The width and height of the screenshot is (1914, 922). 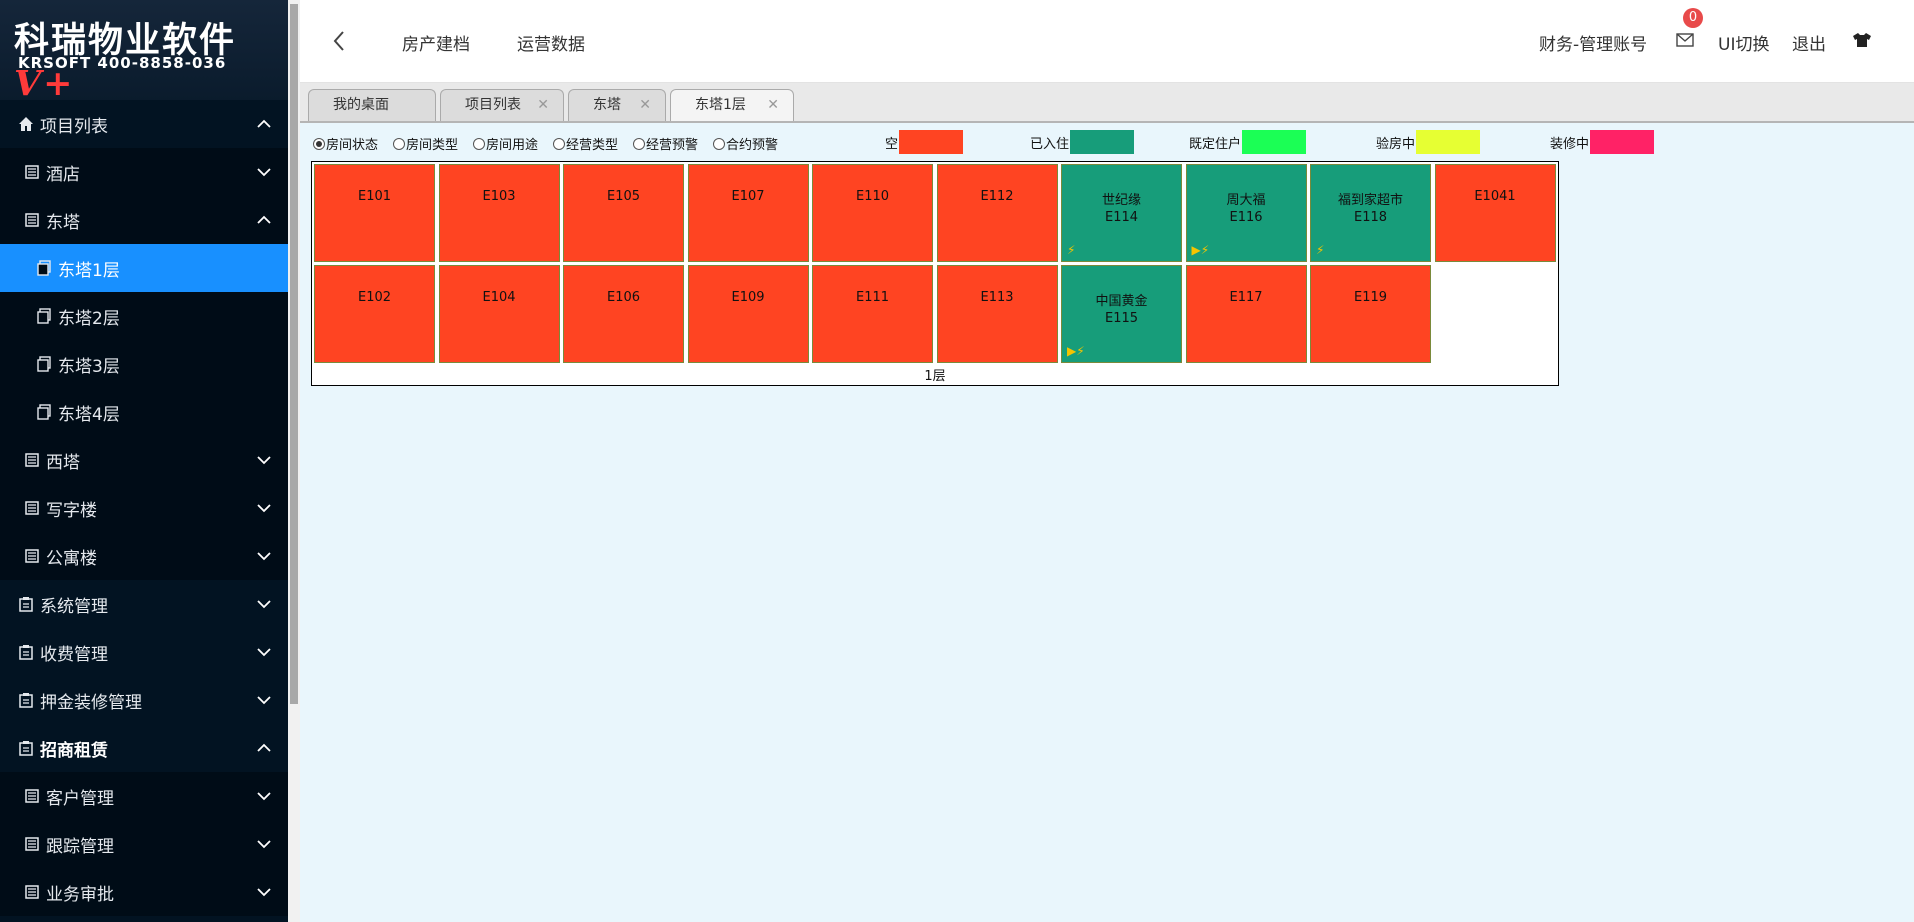 What do you see at coordinates (1809, 42) in the screenshot?
I see `logout-button: 退出` at bounding box center [1809, 42].